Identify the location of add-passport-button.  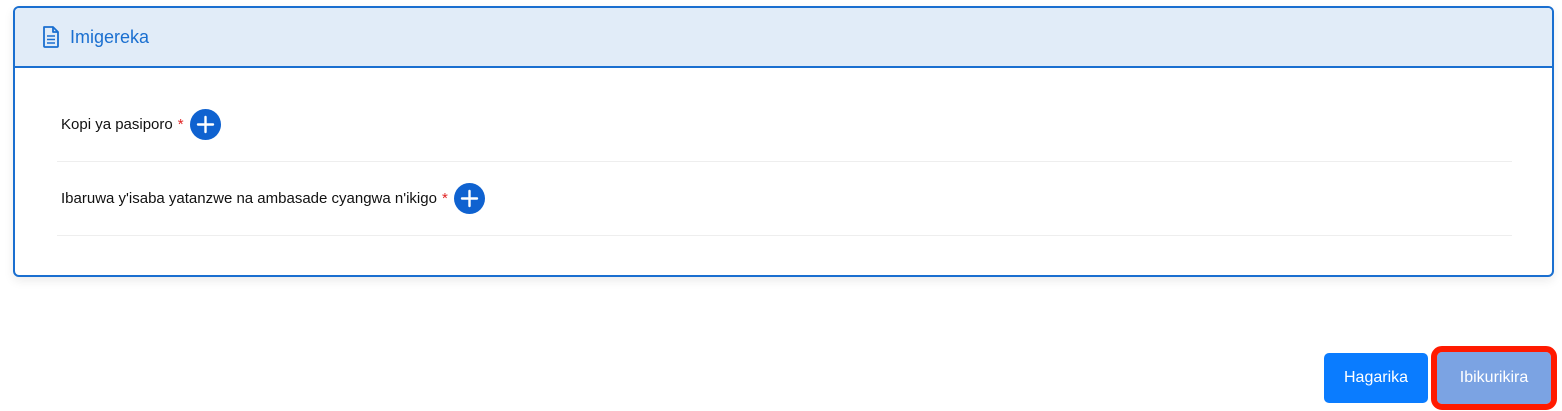
(205, 124).